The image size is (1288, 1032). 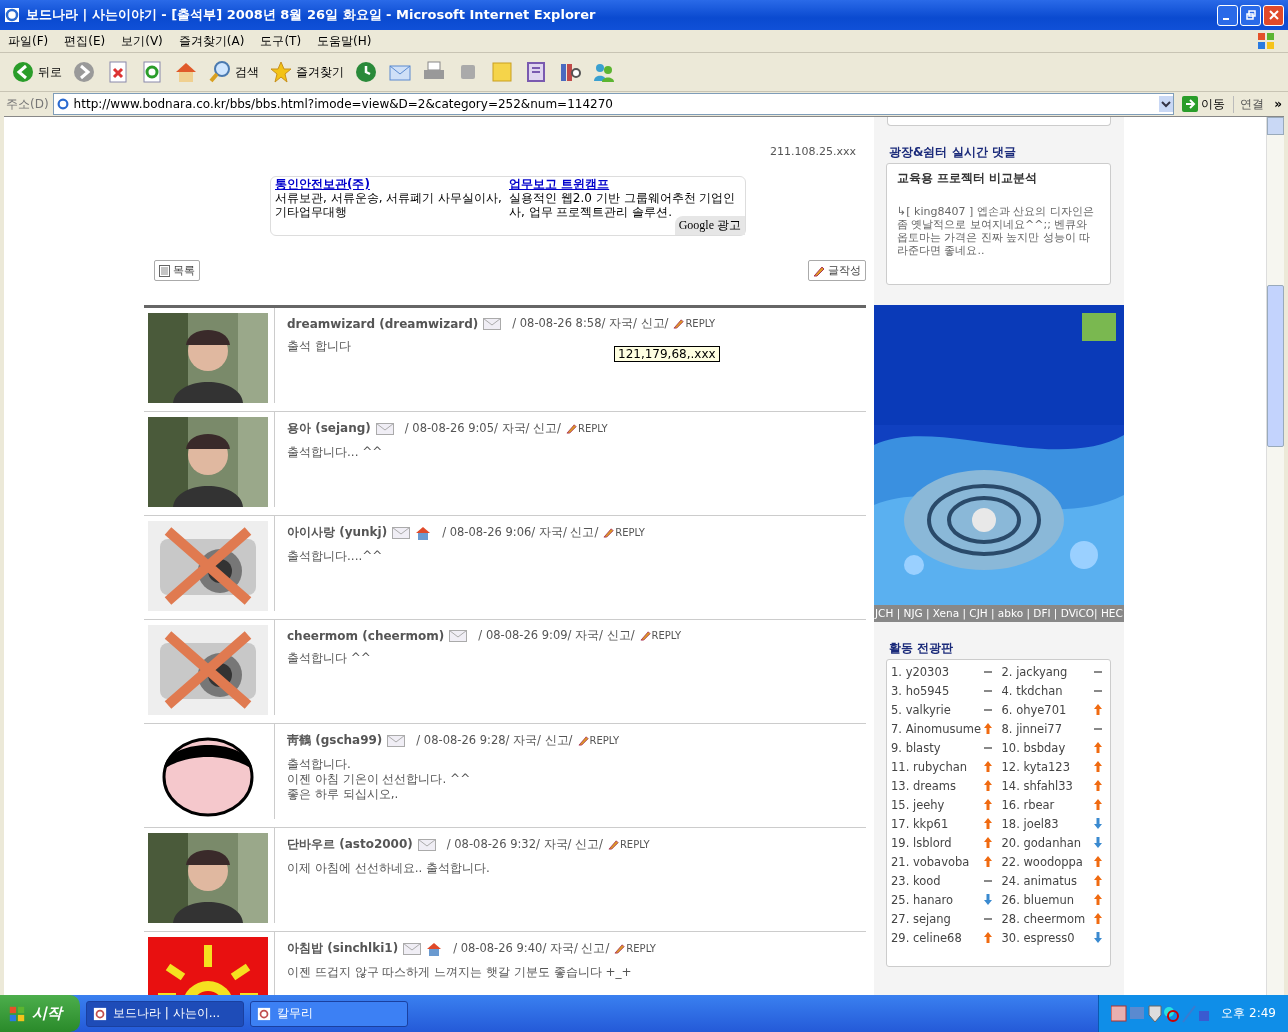 What do you see at coordinates (1035, 766) in the screenshot?
I see `ranking-entry: 12. kyta123` at bounding box center [1035, 766].